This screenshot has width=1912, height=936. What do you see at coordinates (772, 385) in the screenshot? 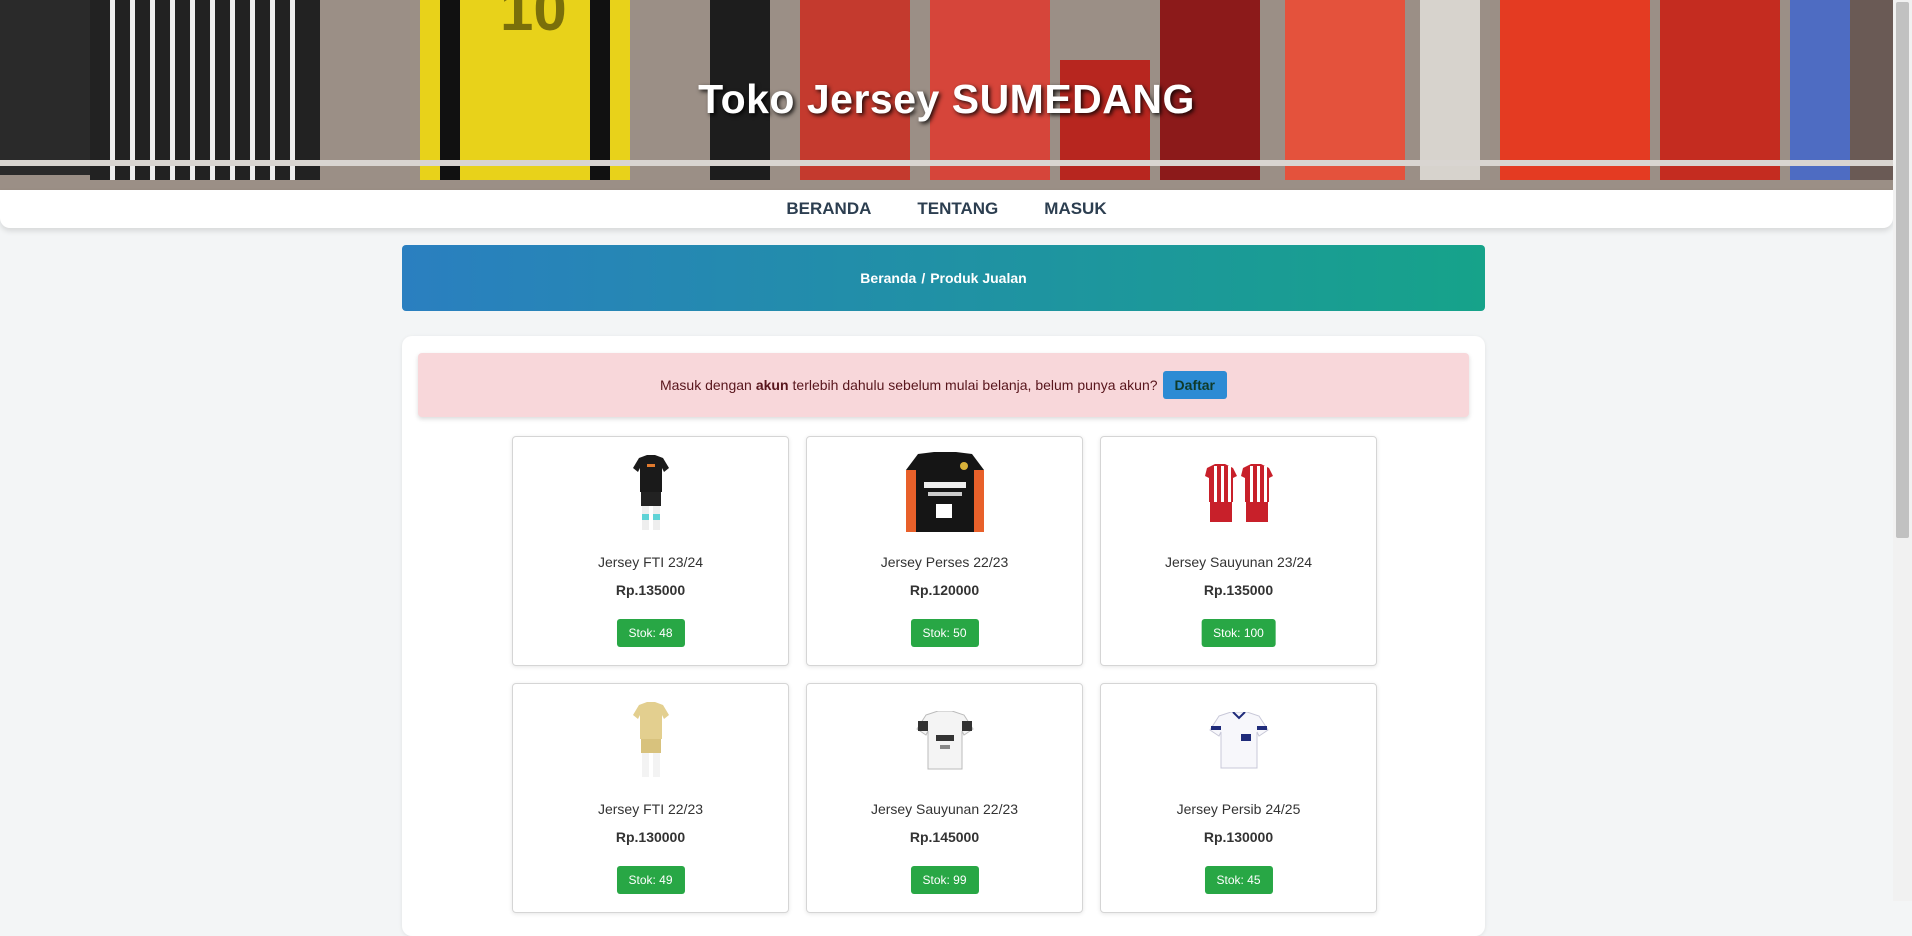
I see `alert-bold: akun` at bounding box center [772, 385].